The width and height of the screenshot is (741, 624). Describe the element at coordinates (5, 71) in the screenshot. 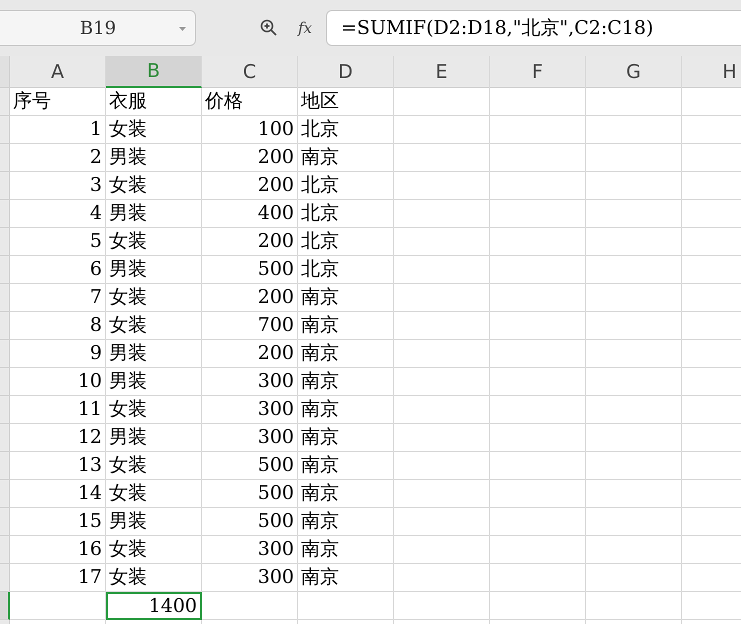

I see `select-all-corner` at that location.